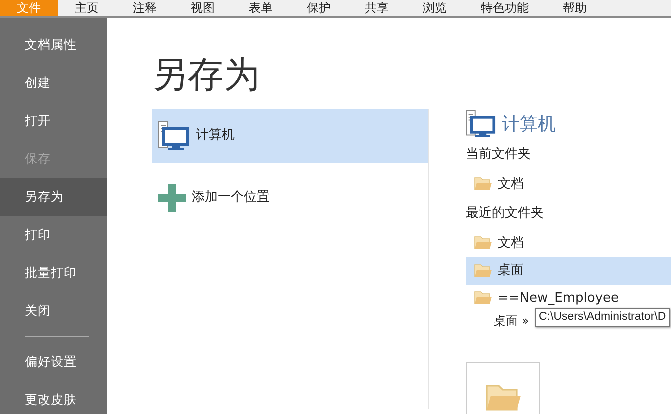 The width and height of the screenshot is (671, 414). Describe the element at coordinates (319, 8) in the screenshot. I see `menu-tab: 保护` at that location.